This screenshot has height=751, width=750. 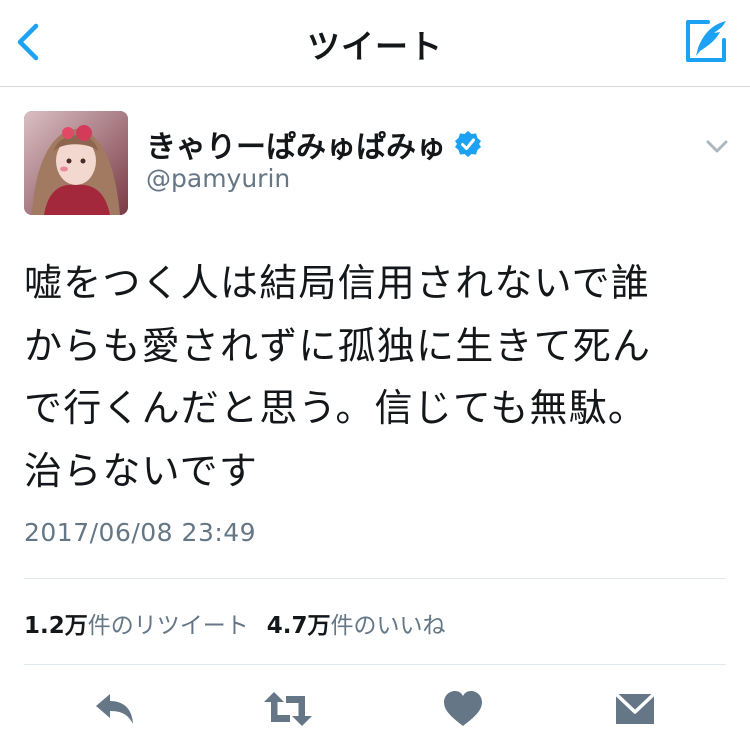 What do you see at coordinates (168, 626) in the screenshot?
I see `retweet-count-label: 件のリツイート` at bounding box center [168, 626].